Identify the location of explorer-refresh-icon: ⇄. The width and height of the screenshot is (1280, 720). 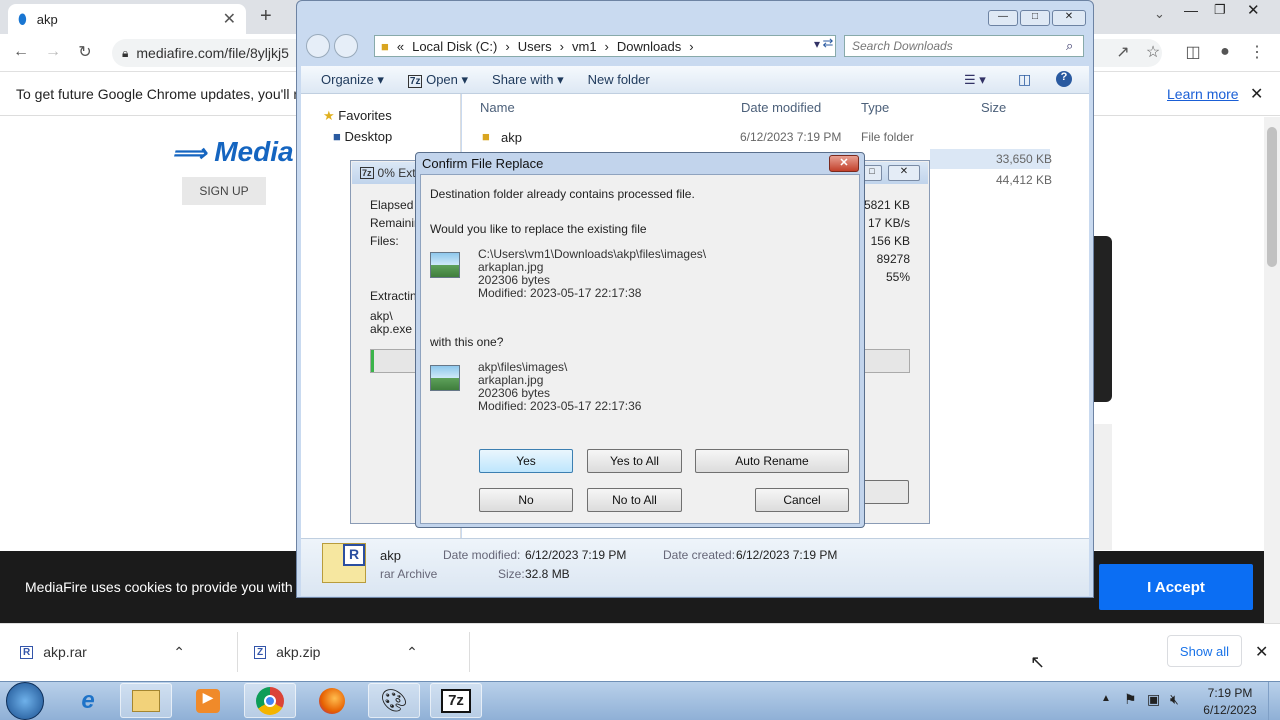
(828, 46).